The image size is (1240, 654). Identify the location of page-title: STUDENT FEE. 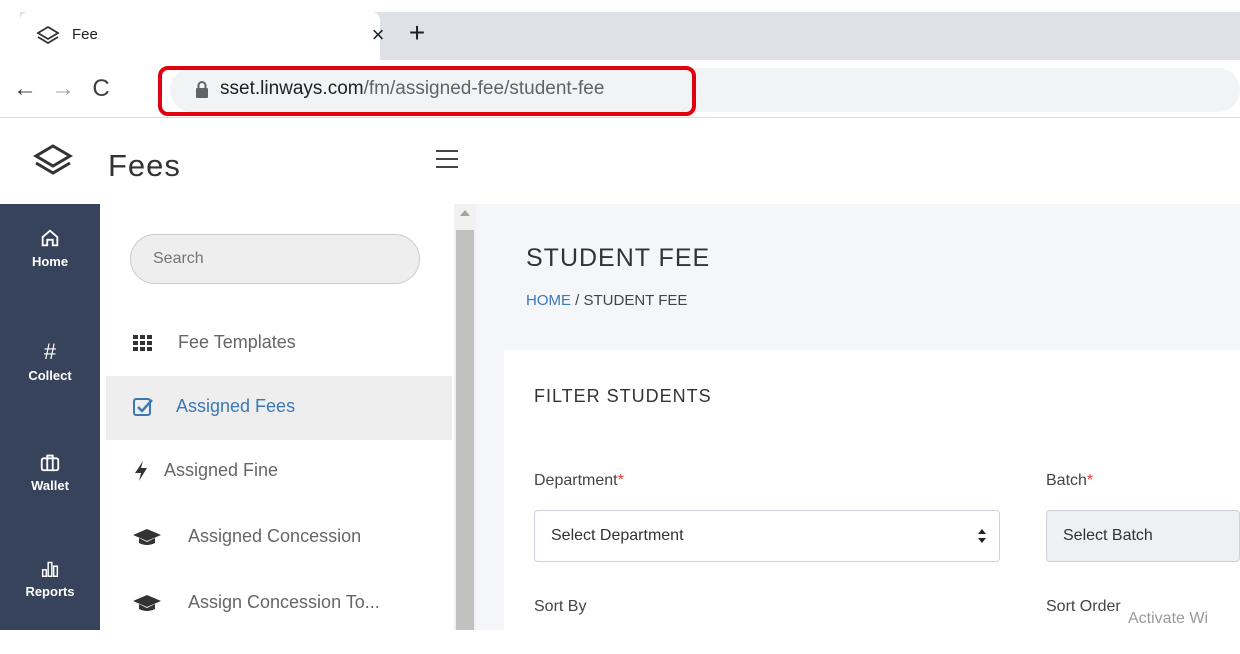
(618, 258).